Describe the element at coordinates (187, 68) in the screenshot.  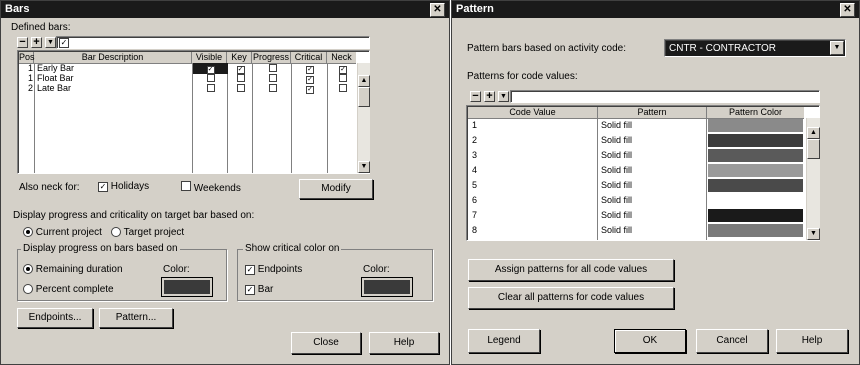
I see `bar-row: 1 Early Bar ✓ ✓ ✓ ✓` at that location.